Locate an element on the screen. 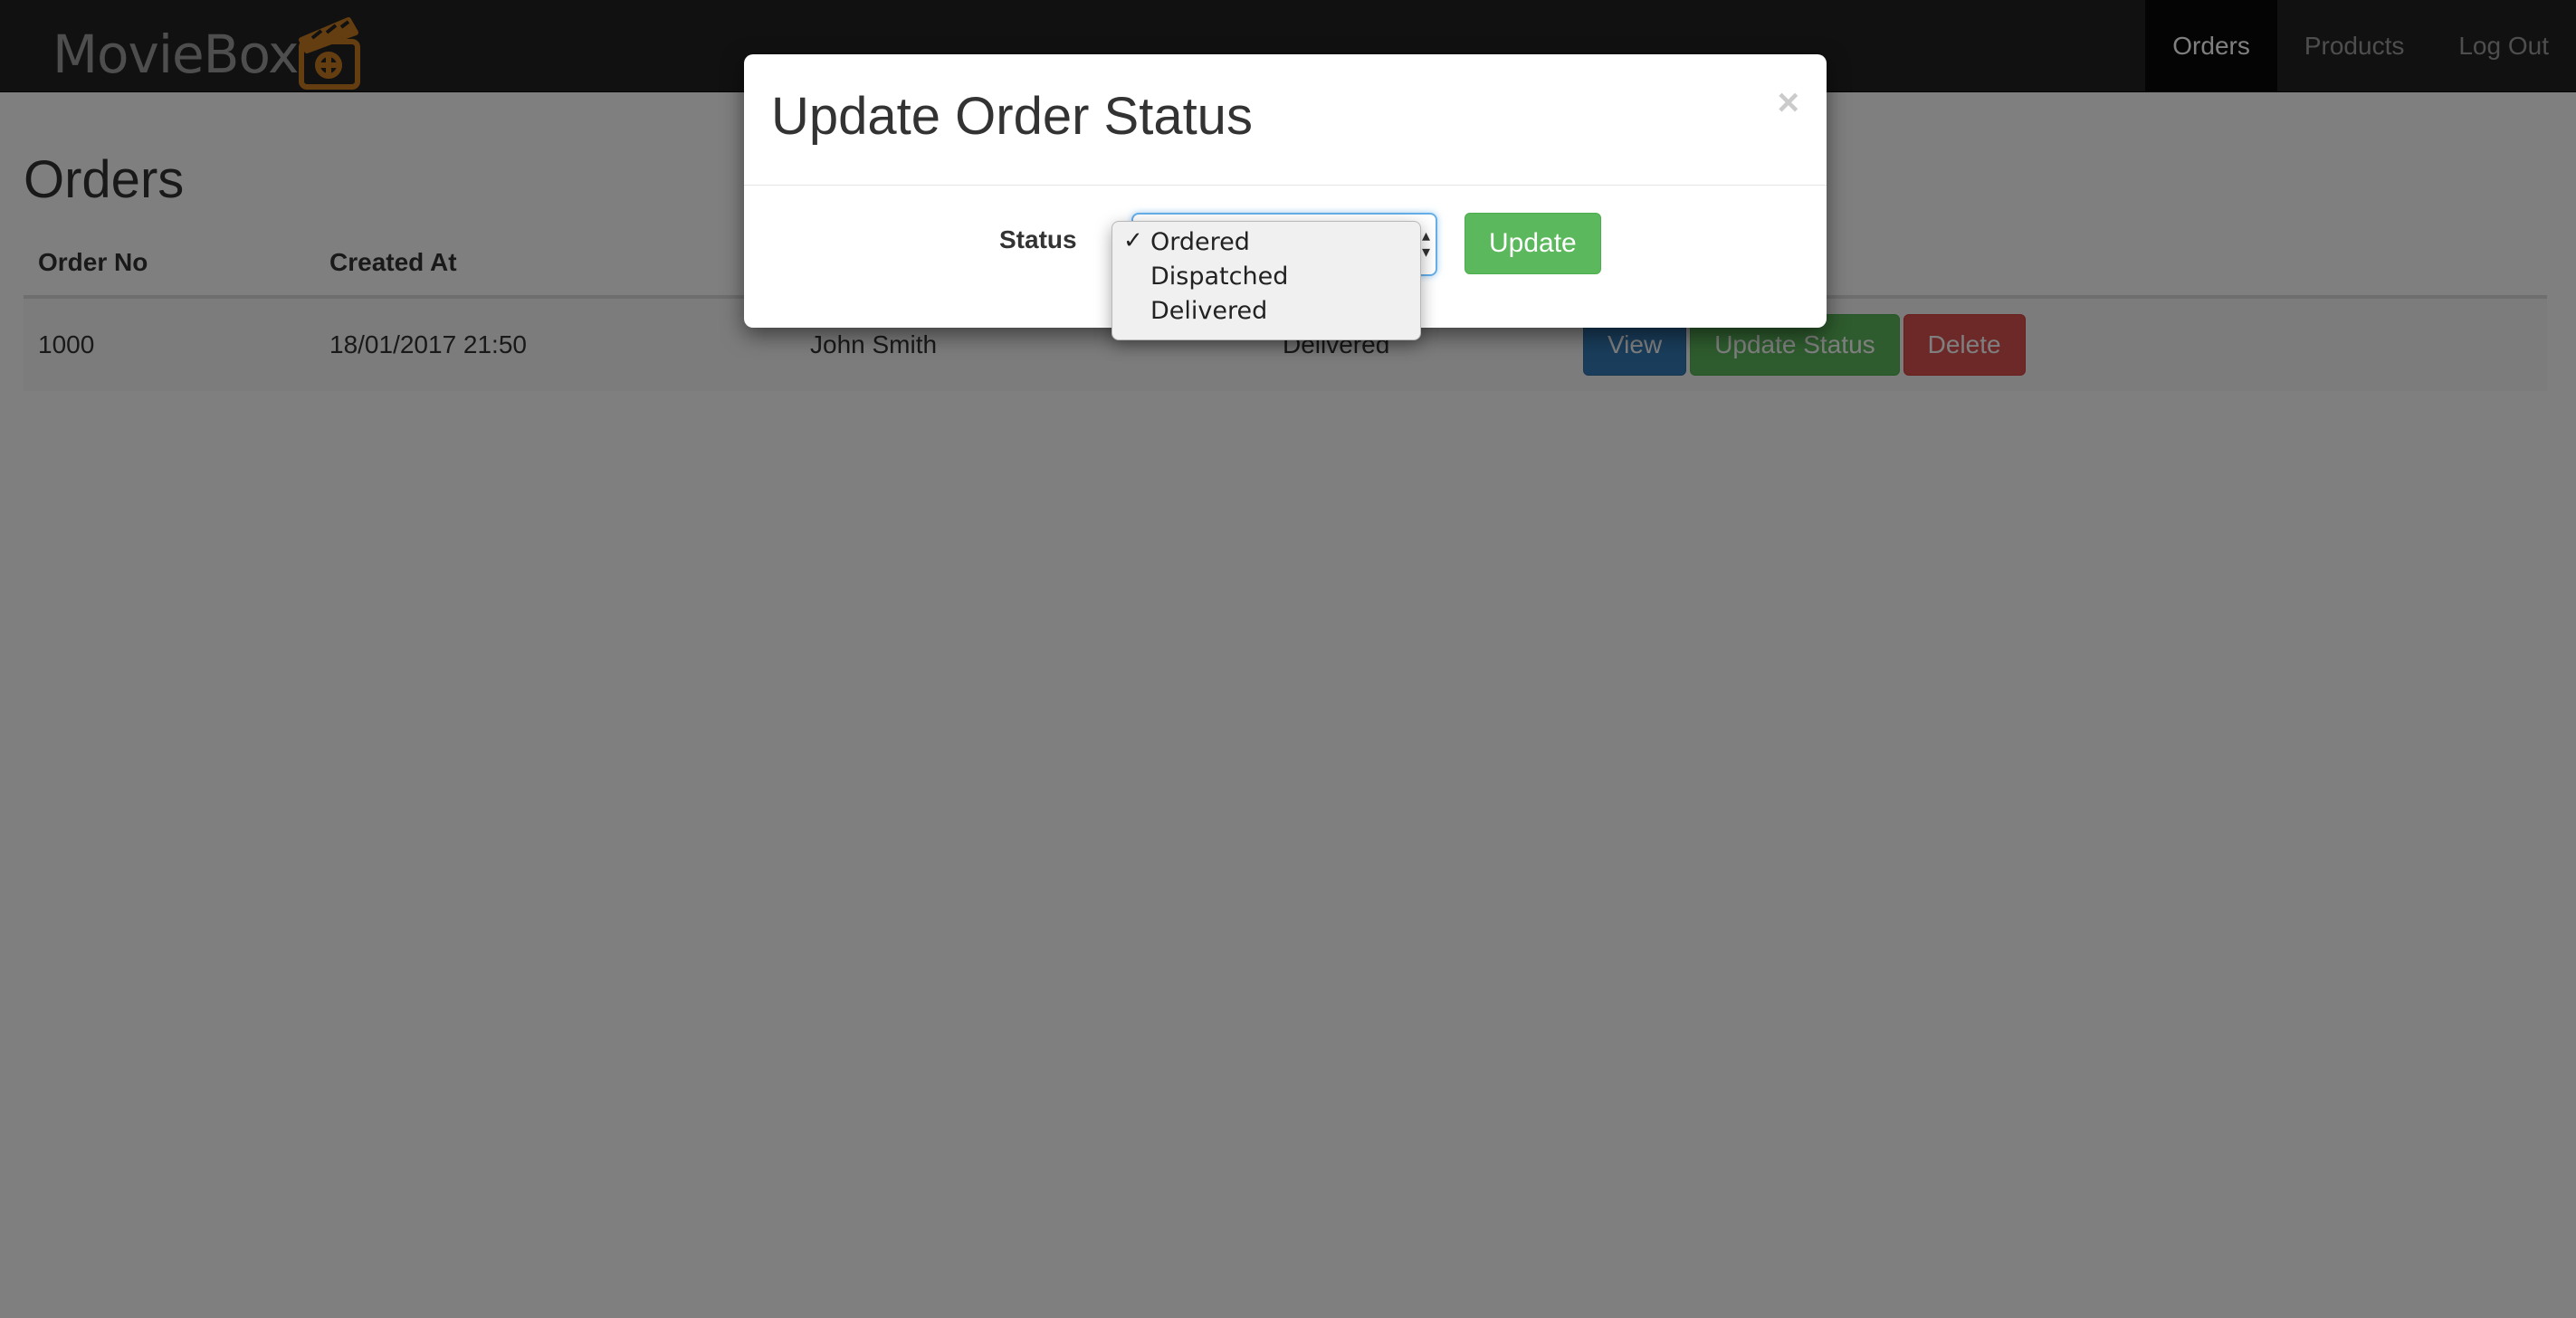 The image size is (2576, 1318). modal-title: Update Order Status is located at coordinates (1012, 116).